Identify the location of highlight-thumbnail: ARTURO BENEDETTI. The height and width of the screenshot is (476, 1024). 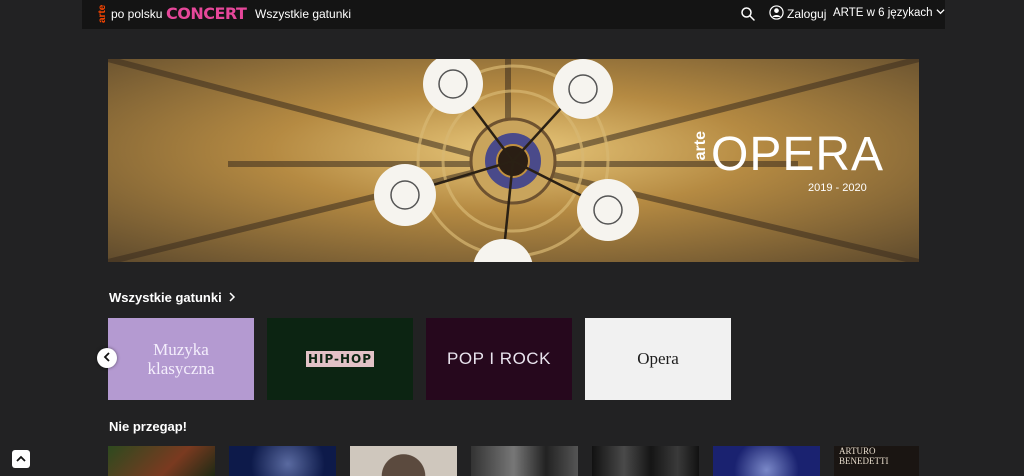
(876, 461).